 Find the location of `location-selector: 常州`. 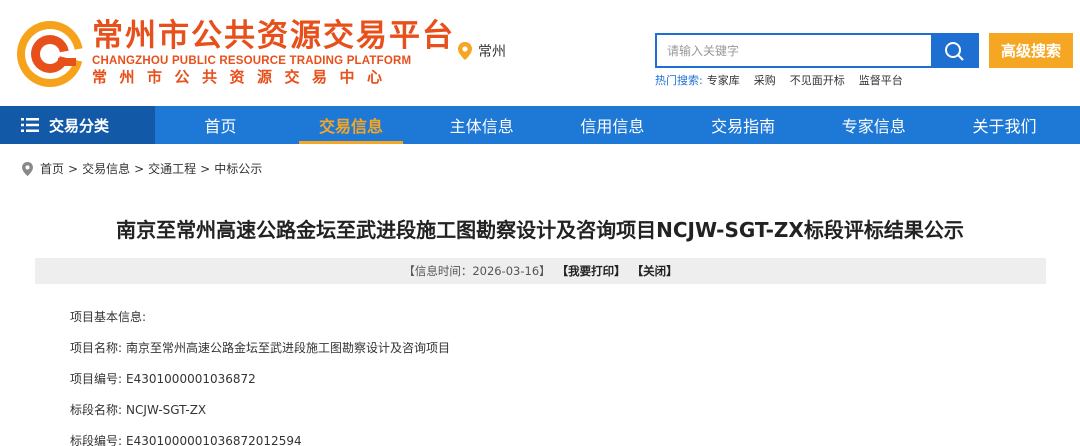

location-selector: 常州 is located at coordinates (482, 51).